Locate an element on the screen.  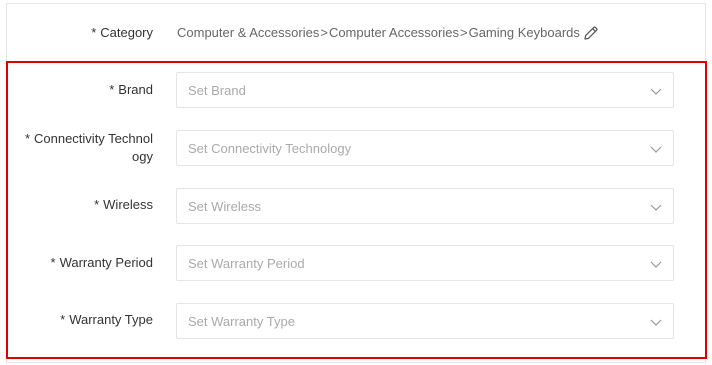
warranty-period-label-text: Warranty Period is located at coordinates (106, 262).